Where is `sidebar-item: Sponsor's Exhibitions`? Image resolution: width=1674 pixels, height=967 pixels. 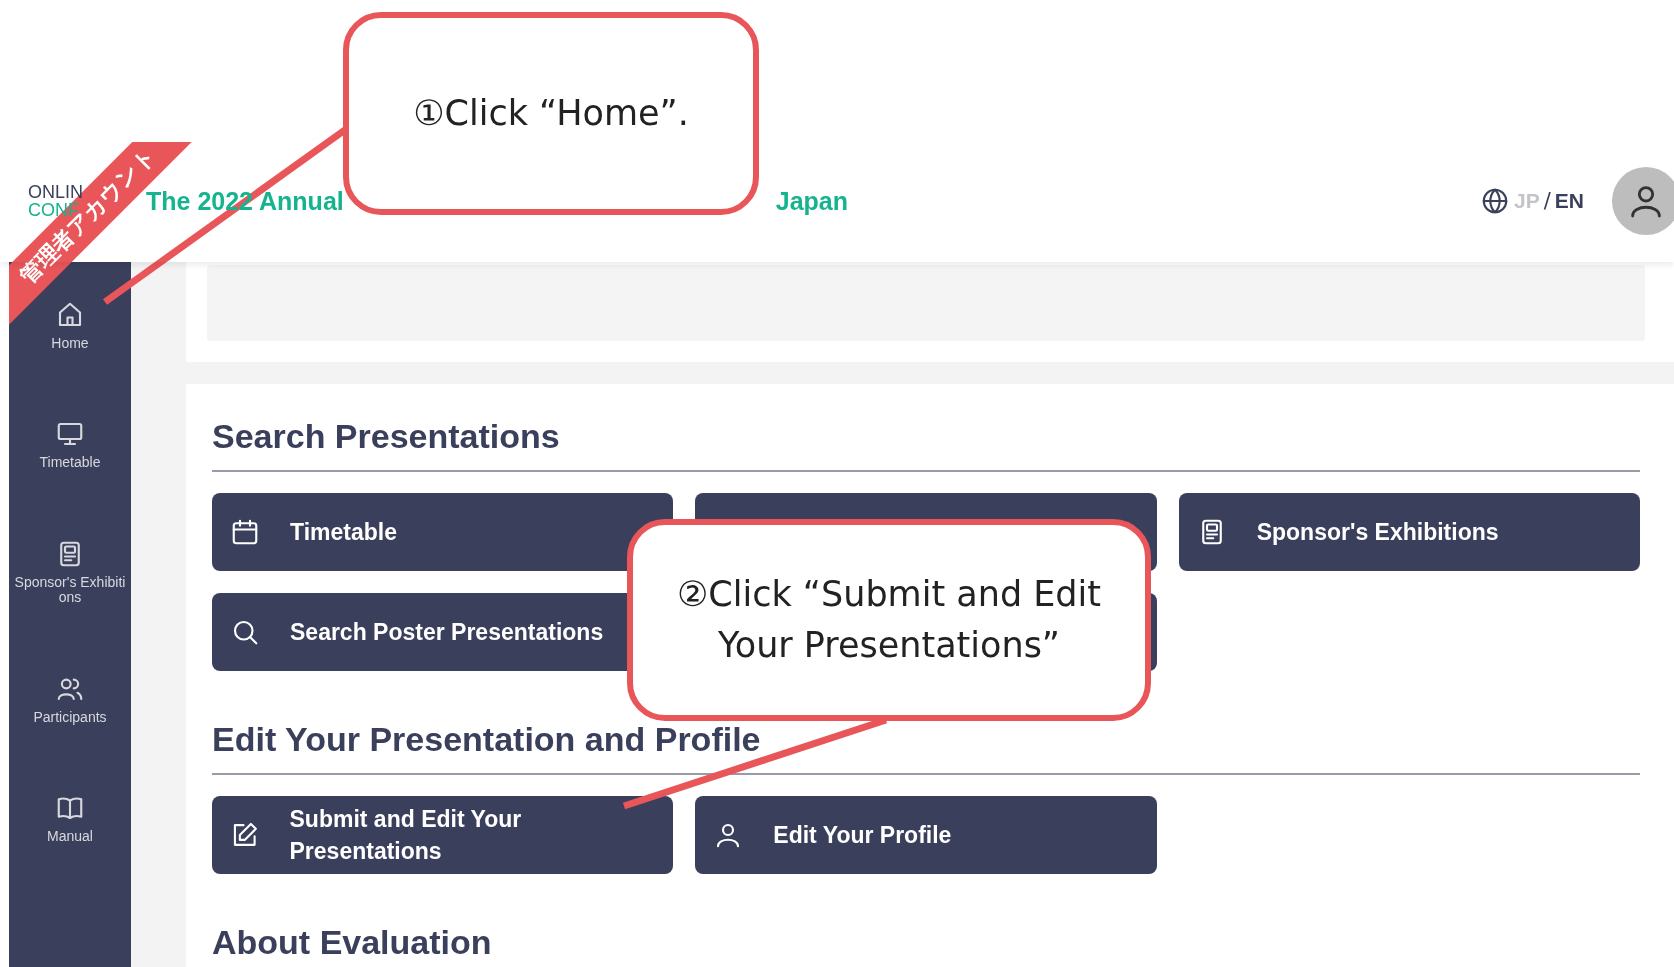
sidebar-item: Sponsor's Exhibitions is located at coordinates (70, 572).